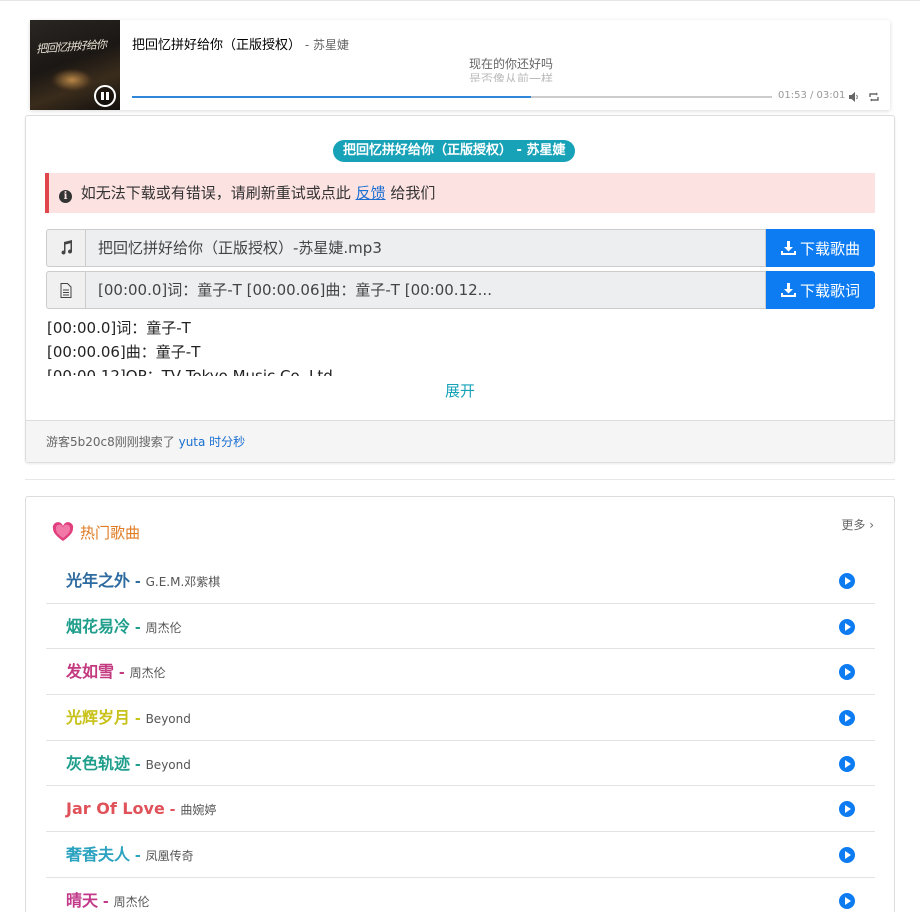 The height and width of the screenshot is (912, 920). I want to click on hot-songs-header: 热门歌曲, so click(96, 533).